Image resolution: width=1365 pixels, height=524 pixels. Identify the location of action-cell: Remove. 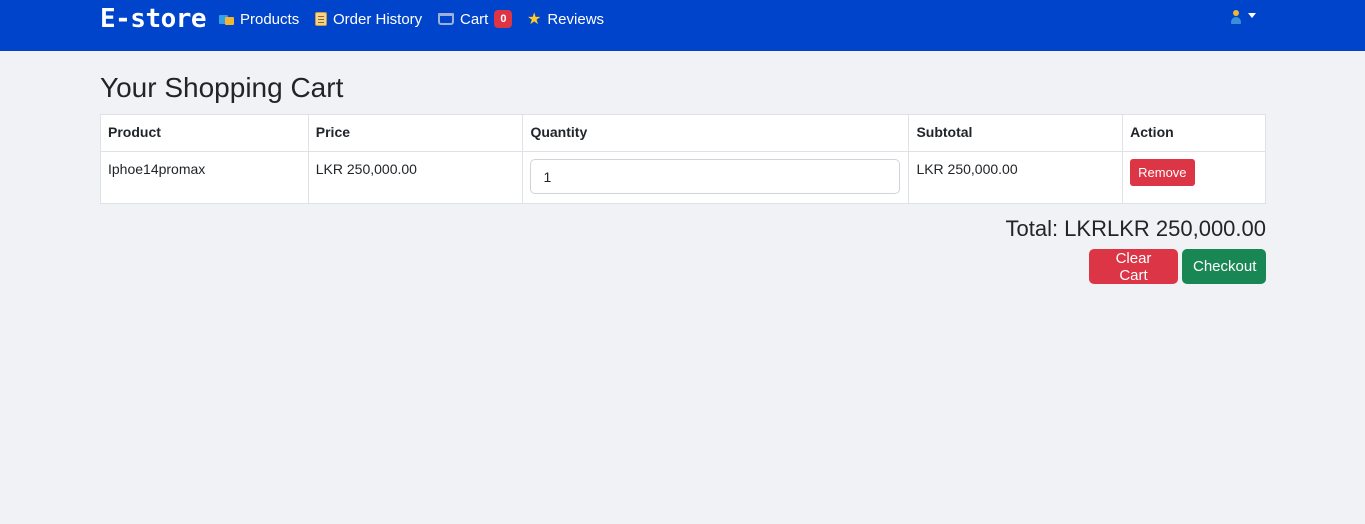
(1194, 177).